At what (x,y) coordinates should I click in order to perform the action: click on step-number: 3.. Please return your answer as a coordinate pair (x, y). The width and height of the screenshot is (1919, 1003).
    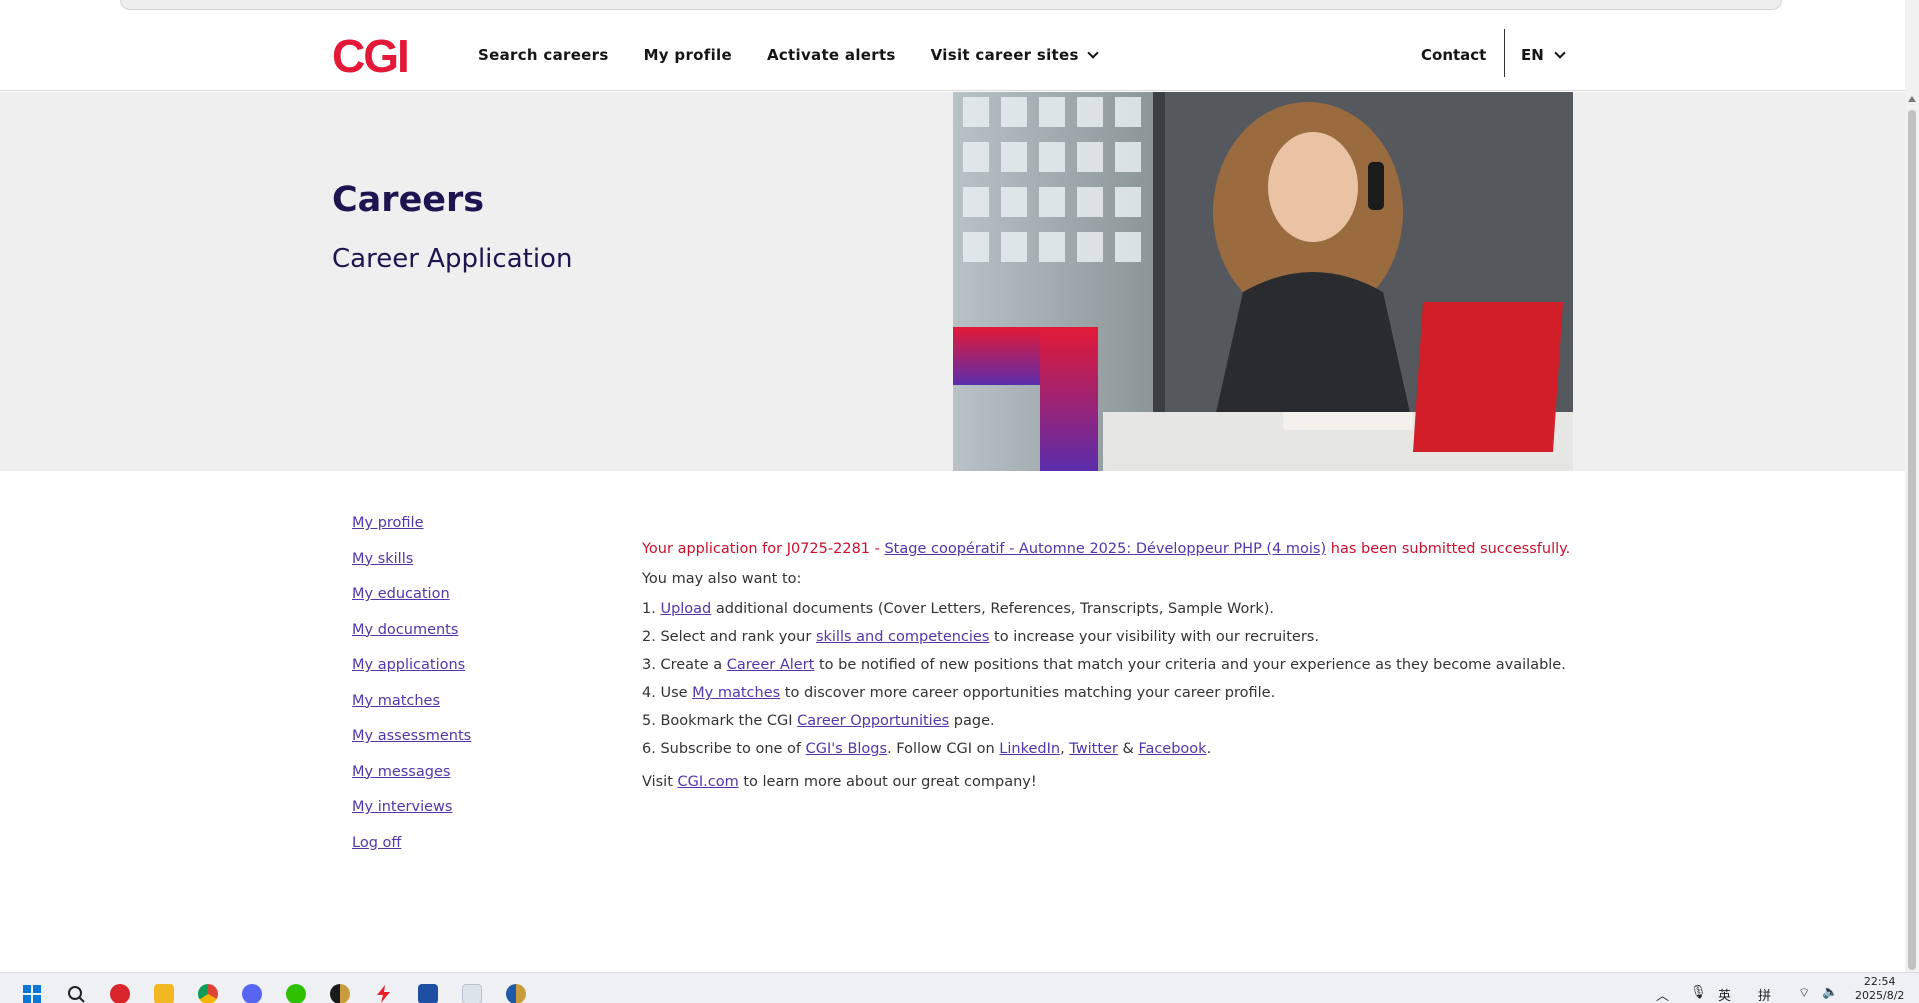
    Looking at the image, I should click on (651, 665).